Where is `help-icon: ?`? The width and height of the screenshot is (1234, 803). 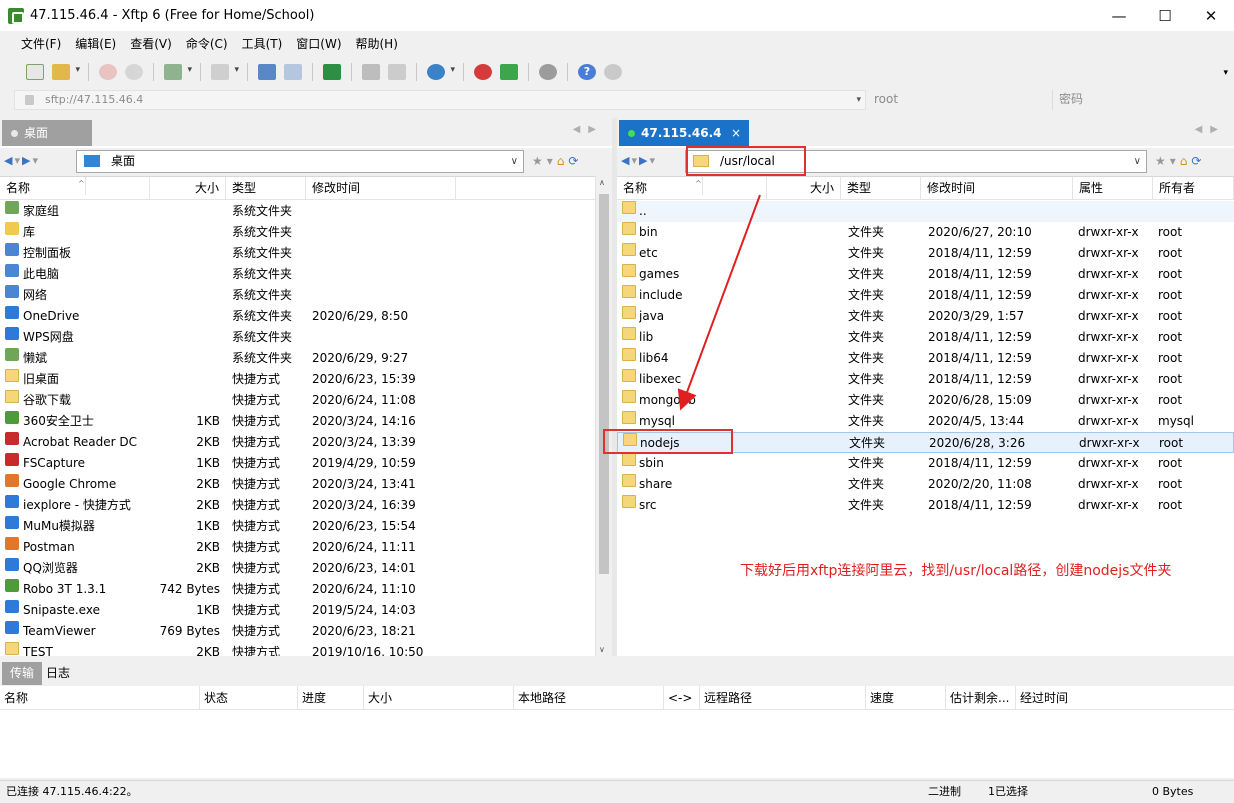 help-icon: ? is located at coordinates (587, 72).